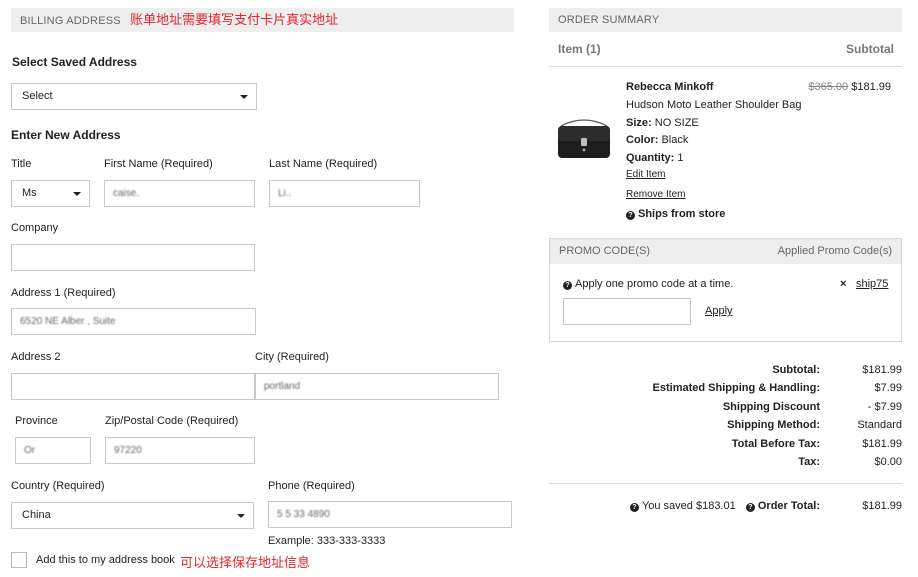 This screenshot has width=918, height=577. Describe the element at coordinates (884, 407) in the screenshot. I see `summary-discount-value: - $7.99` at that location.